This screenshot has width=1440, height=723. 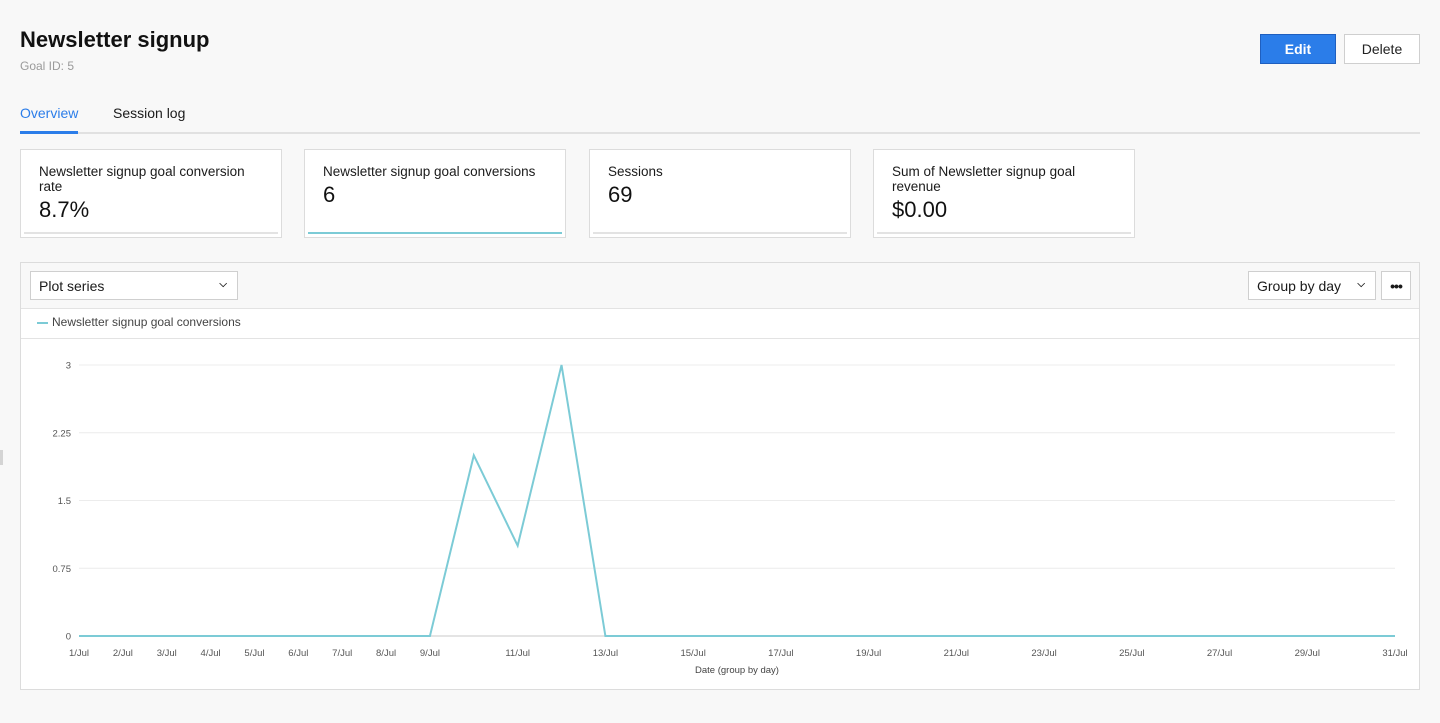 What do you see at coordinates (429, 171) in the screenshot?
I see `metric-label: Newsletter signup goal conversions` at bounding box center [429, 171].